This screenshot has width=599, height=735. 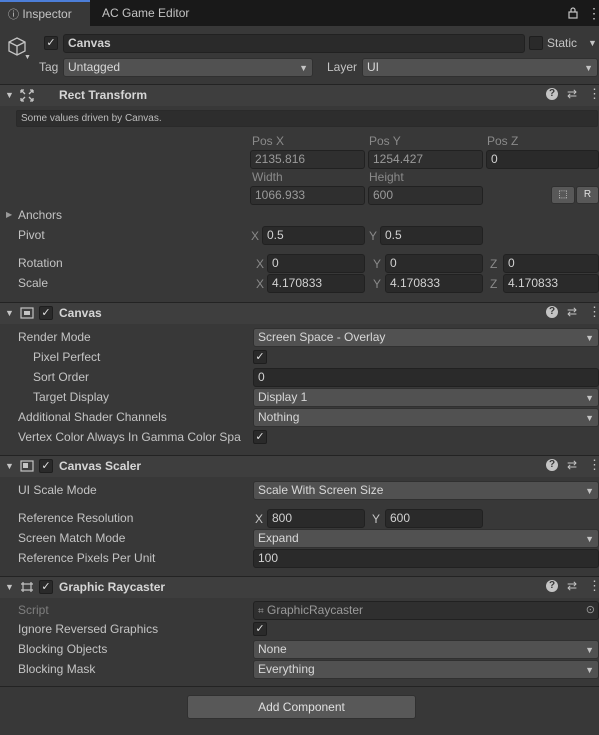 I want to click on pos-z-field: 0, so click(x=542, y=159).